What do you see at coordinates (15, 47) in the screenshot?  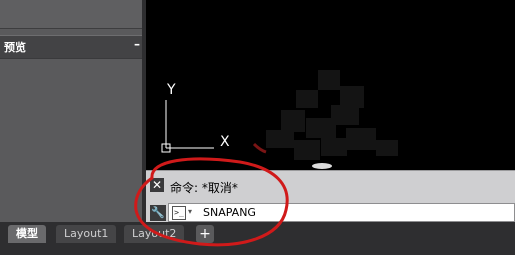 I see `preview-title: 预览` at bounding box center [15, 47].